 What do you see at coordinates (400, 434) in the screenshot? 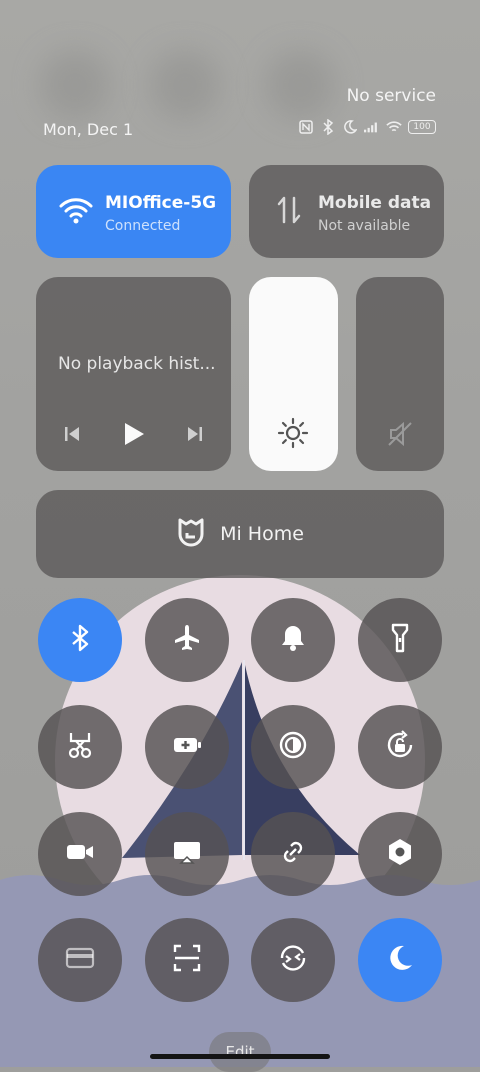
I see `mute-icon` at bounding box center [400, 434].